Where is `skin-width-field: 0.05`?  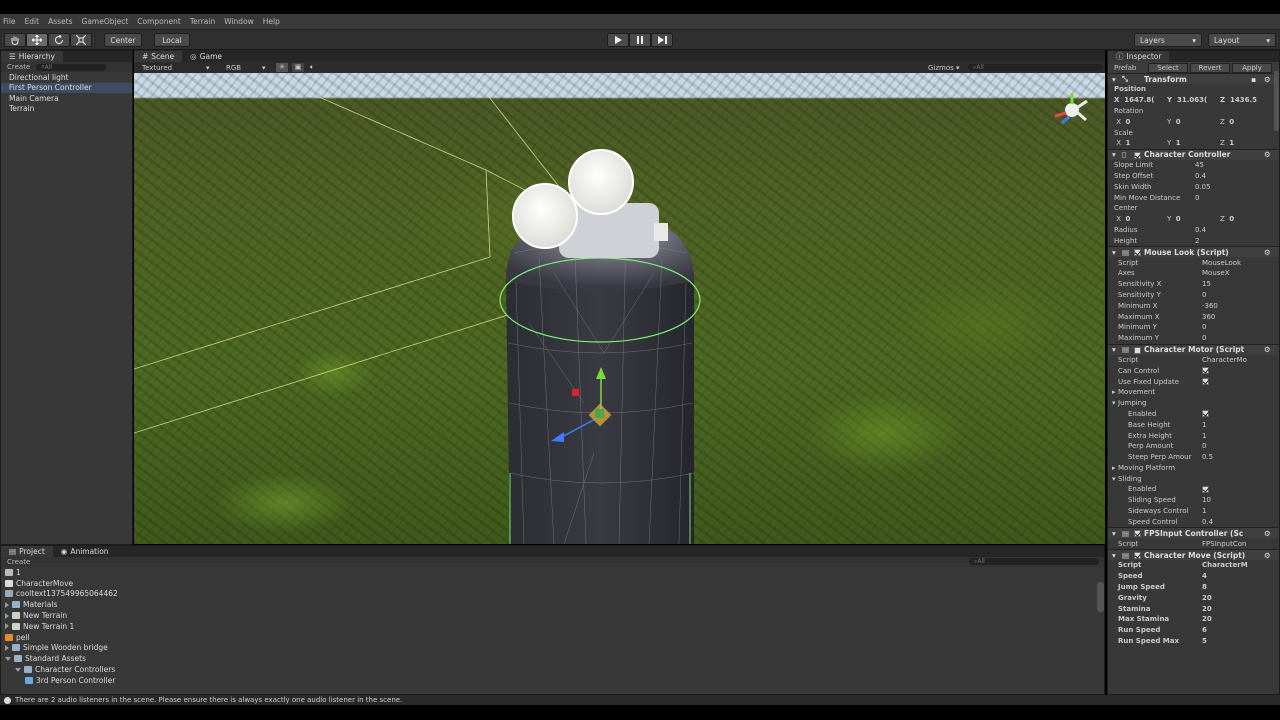 skin-width-field: 0.05 is located at coordinates (1203, 187).